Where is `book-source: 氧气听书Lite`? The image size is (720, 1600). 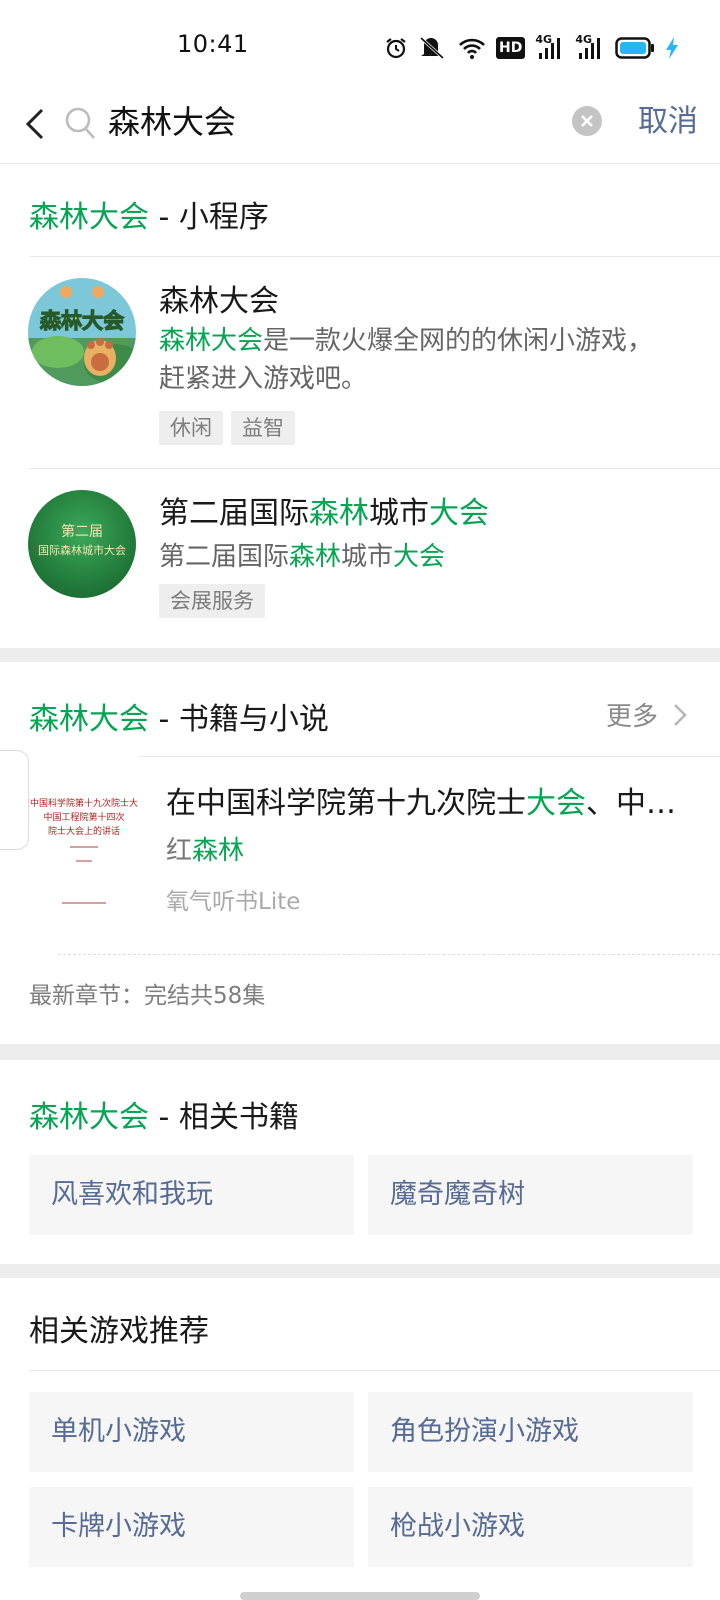
book-source: 氧气听书Lite is located at coordinates (233, 902).